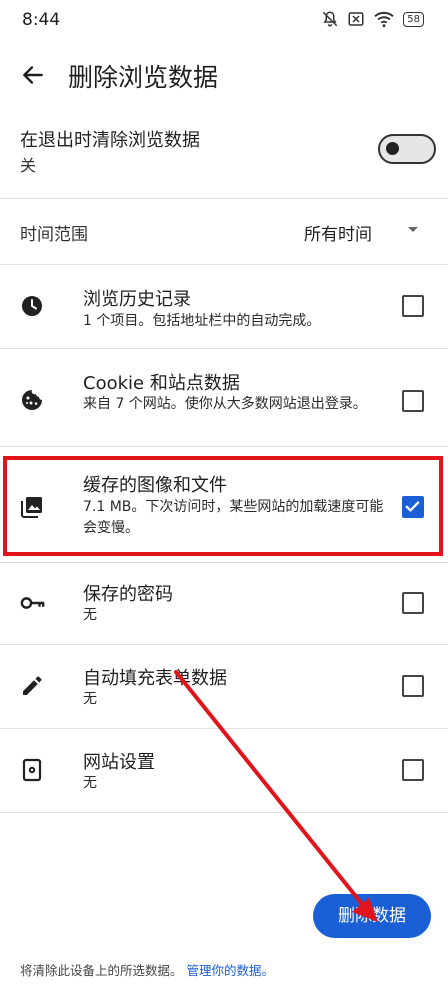 The height and width of the screenshot is (997, 448). What do you see at coordinates (32, 685) in the screenshot?
I see `pencil-icon` at bounding box center [32, 685].